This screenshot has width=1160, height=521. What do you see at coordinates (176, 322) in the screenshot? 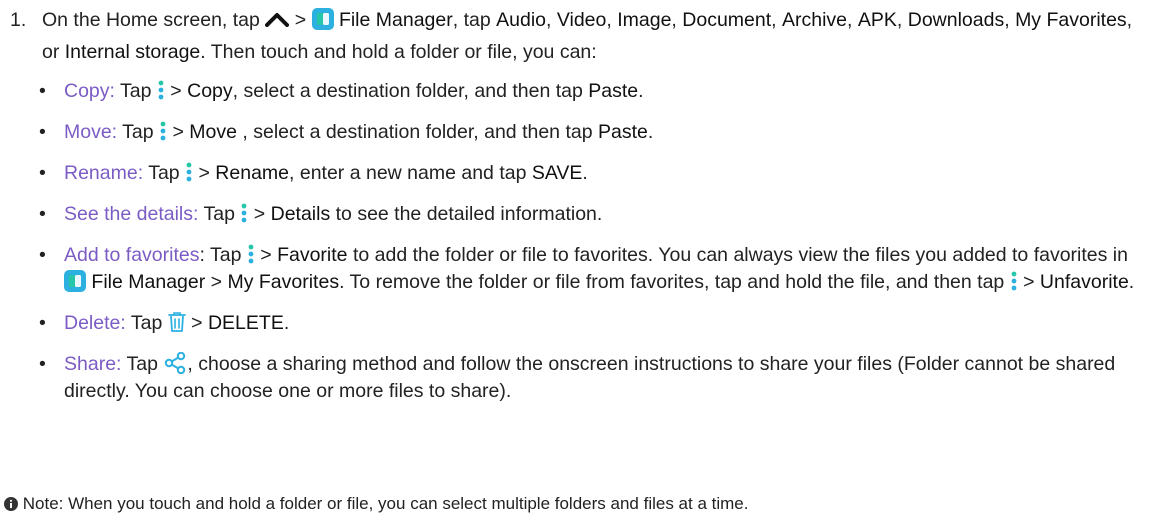
I see `trash-icon` at bounding box center [176, 322].